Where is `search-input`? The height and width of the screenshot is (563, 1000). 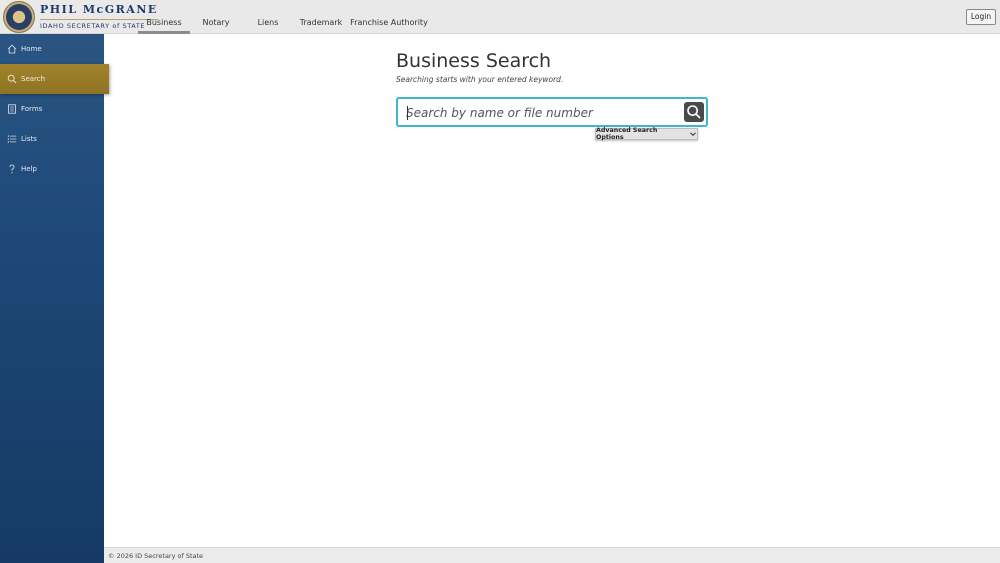
search-input is located at coordinates (540, 113).